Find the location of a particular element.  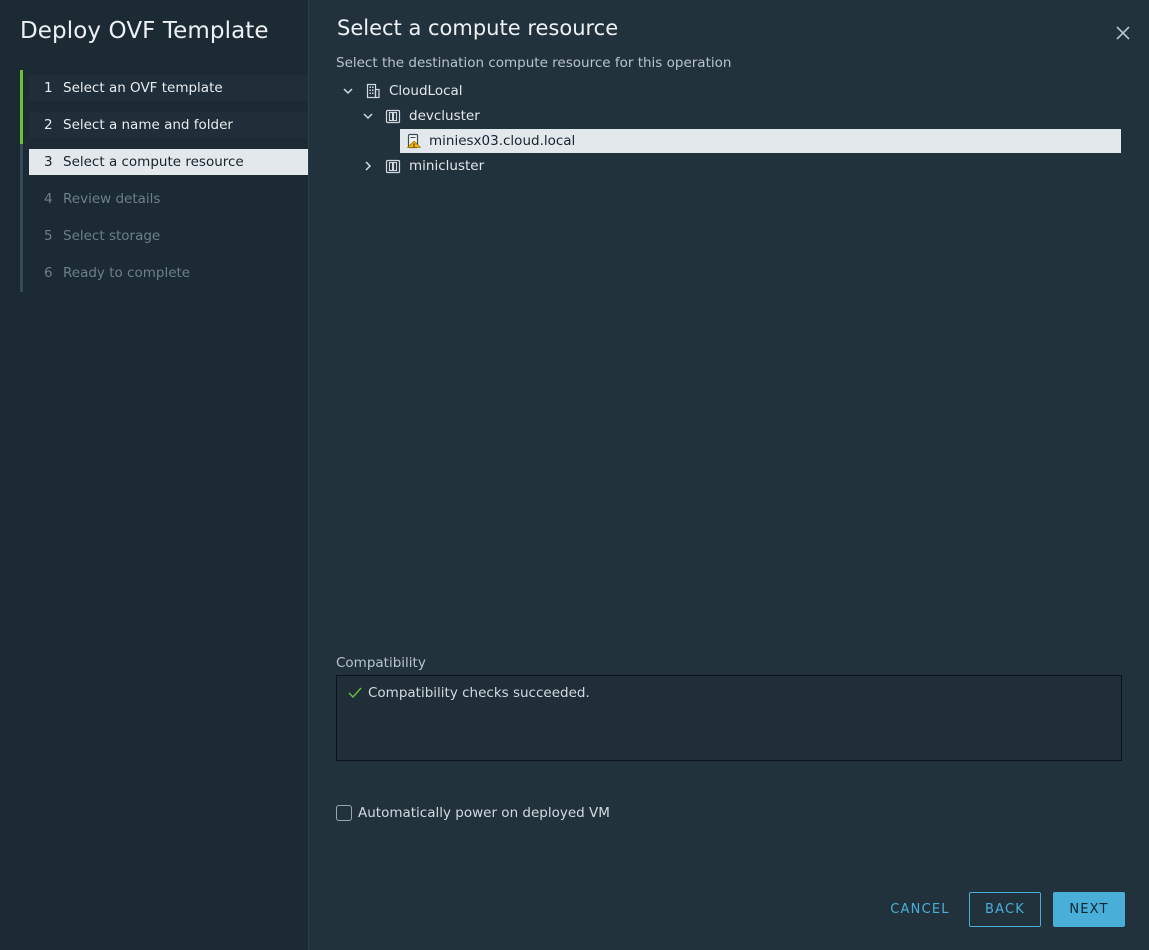

tree-node-label: minicluster is located at coordinates (447, 166).